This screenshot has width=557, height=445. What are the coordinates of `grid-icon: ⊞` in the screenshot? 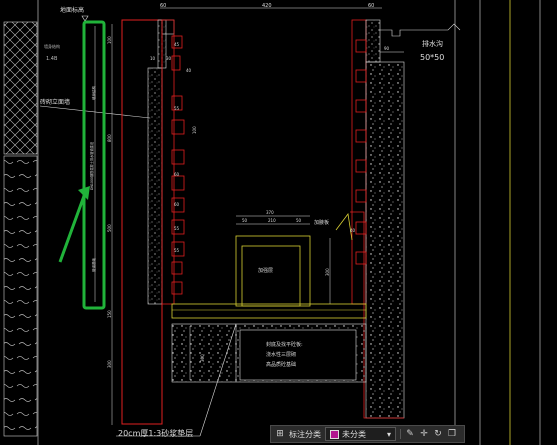 It's located at (280, 434).